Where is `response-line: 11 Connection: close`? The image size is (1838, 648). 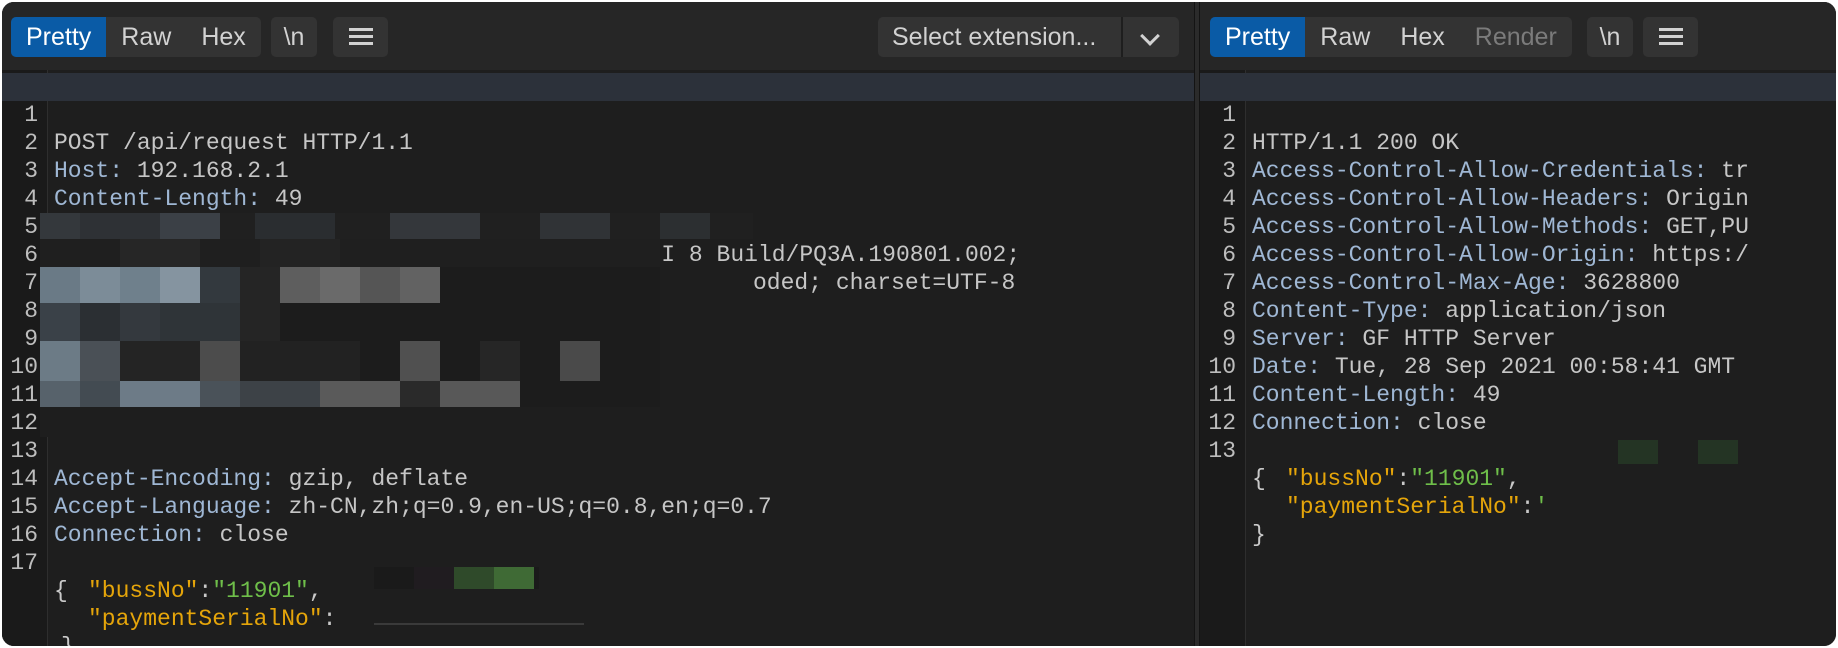
response-line: 11 Connection: close is located at coordinates (1347, 409).